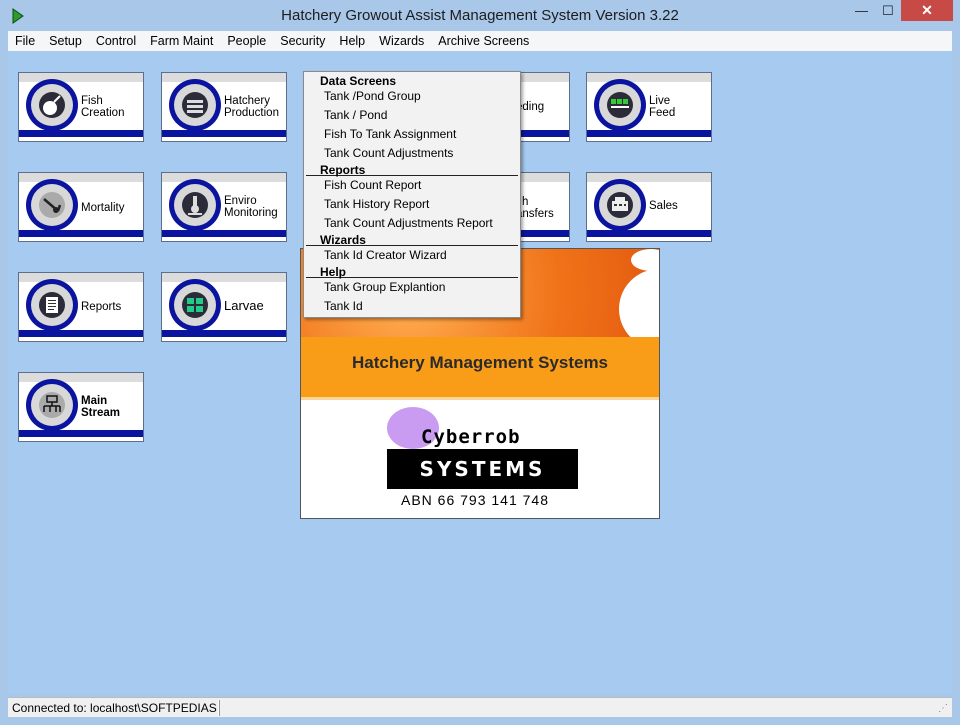 This screenshot has height=725, width=960. Describe the element at coordinates (408, 223) in the screenshot. I see `menu-item-tank-count-adjustments-report: Tank Count Adjustments Report` at that location.